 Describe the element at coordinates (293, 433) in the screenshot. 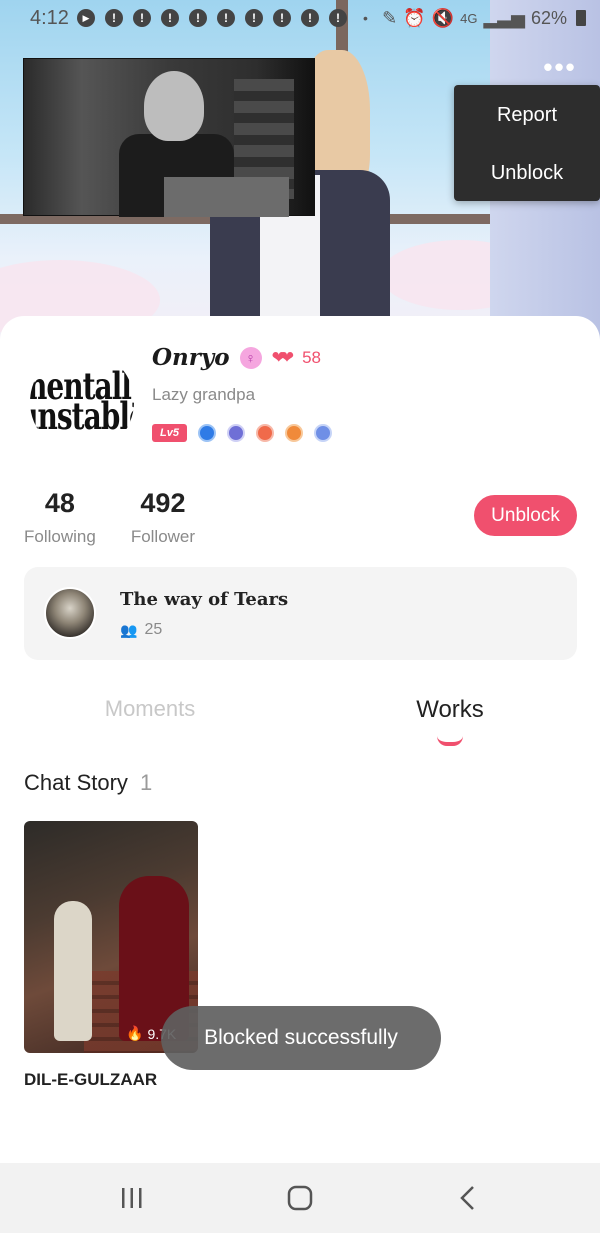

I see `gold-badge-icon` at that location.